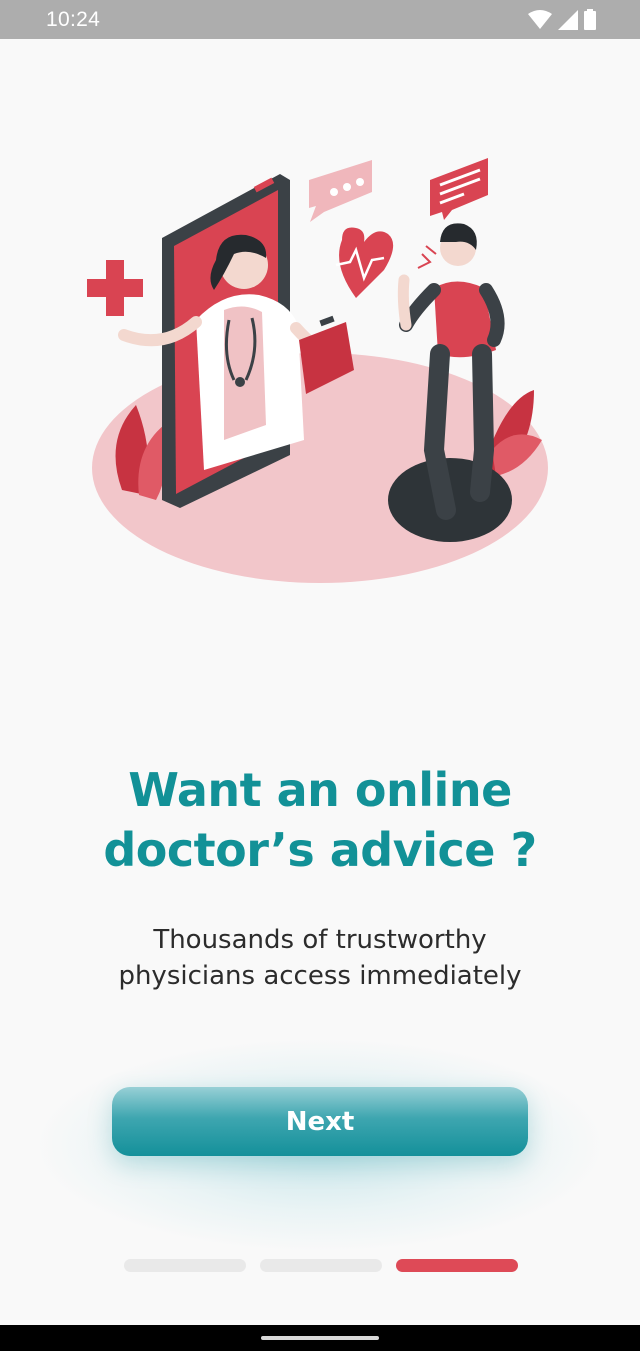  Describe the element at coordinates (320, 940) in the screenshot. I see `onboarding-subtitle-line-1: Thousands of trustworthy` at that location.